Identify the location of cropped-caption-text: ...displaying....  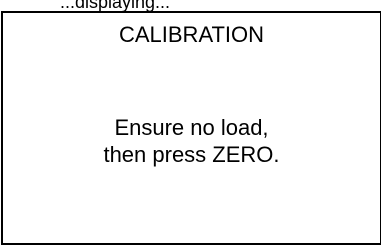
(115, 6).